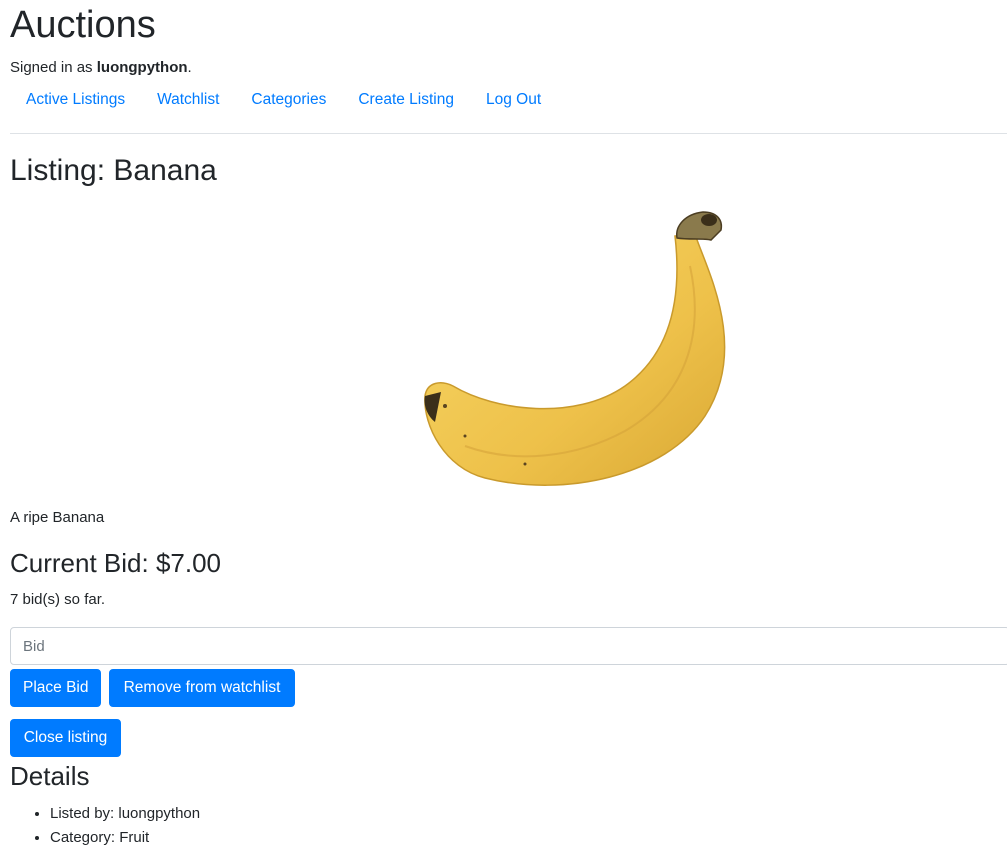 This screenshot has width=1007, height=854. I want to click on place-bid-button: Place Bid, so click(55, 688).